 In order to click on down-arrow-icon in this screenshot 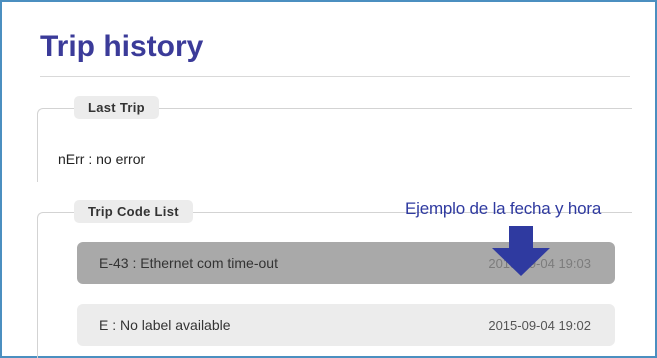, I will do `click(521, 251)`.